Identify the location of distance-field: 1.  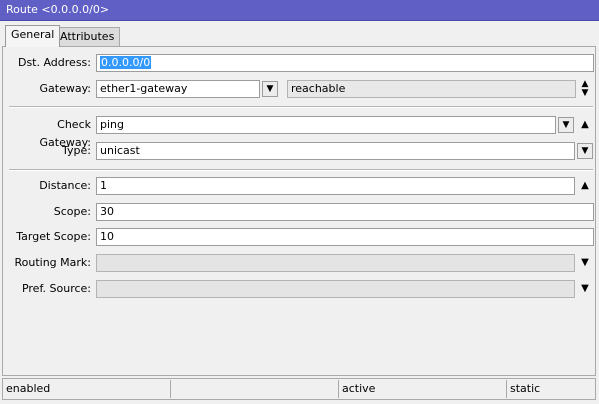
(335, 186).